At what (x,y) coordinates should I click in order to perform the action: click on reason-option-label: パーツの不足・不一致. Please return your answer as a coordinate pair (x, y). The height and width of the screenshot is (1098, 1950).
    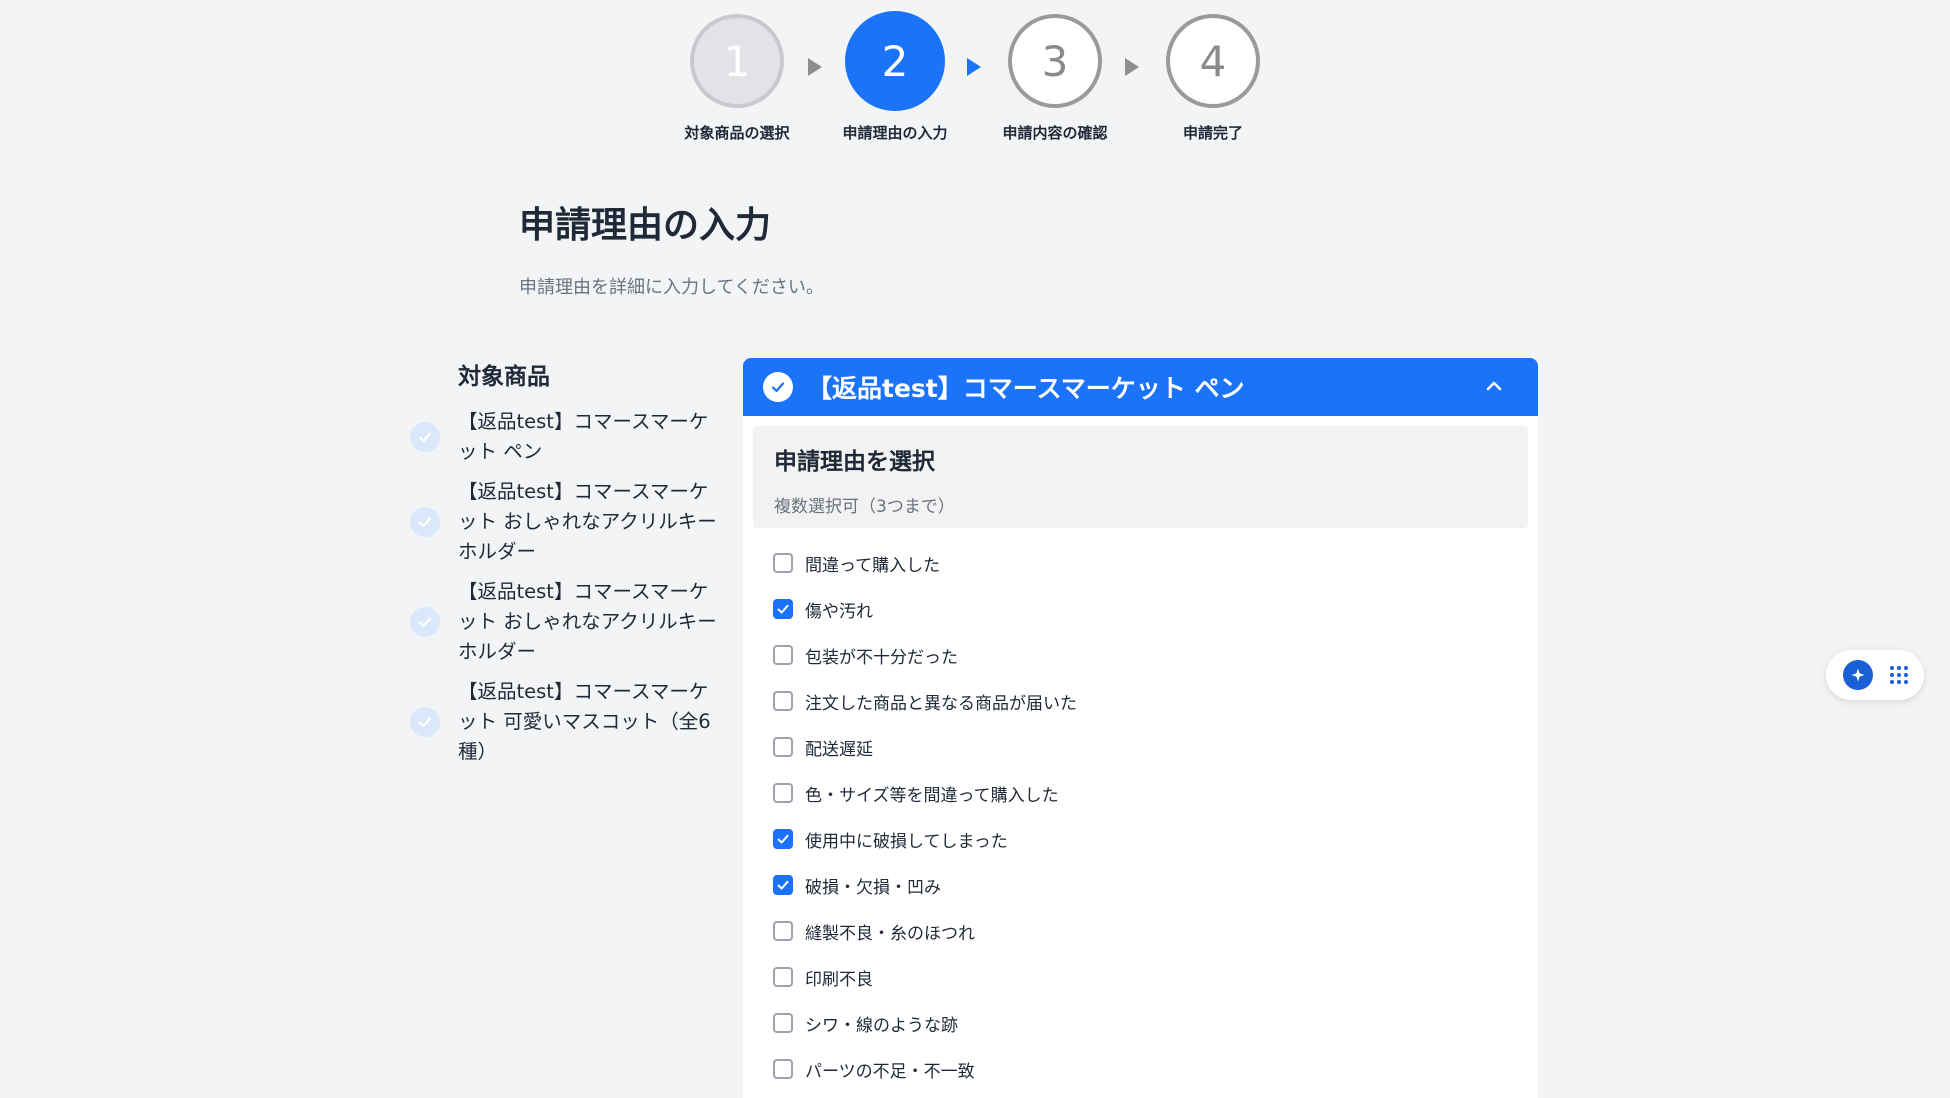
    Looking at the image, I should click on (890, 1071).